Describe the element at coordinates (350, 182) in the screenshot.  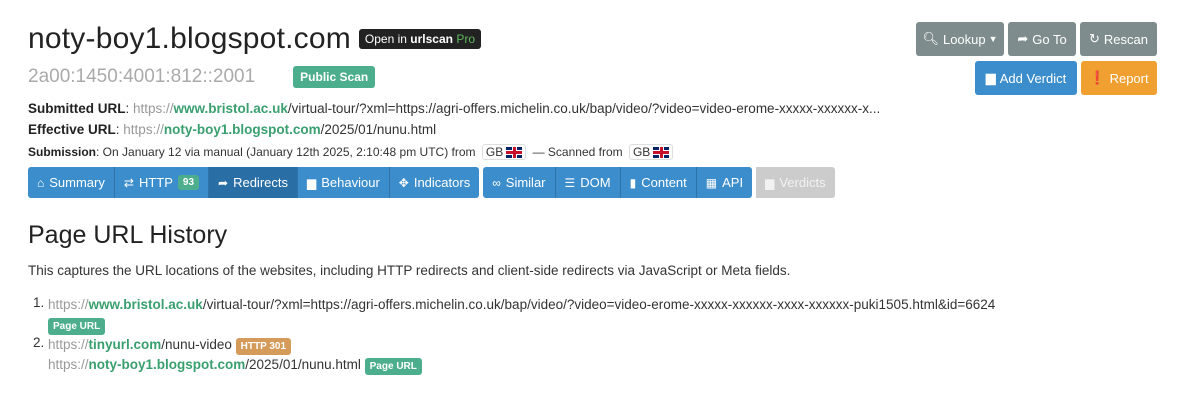
I see `tab-behaviour-label: Behaviour` at that location.